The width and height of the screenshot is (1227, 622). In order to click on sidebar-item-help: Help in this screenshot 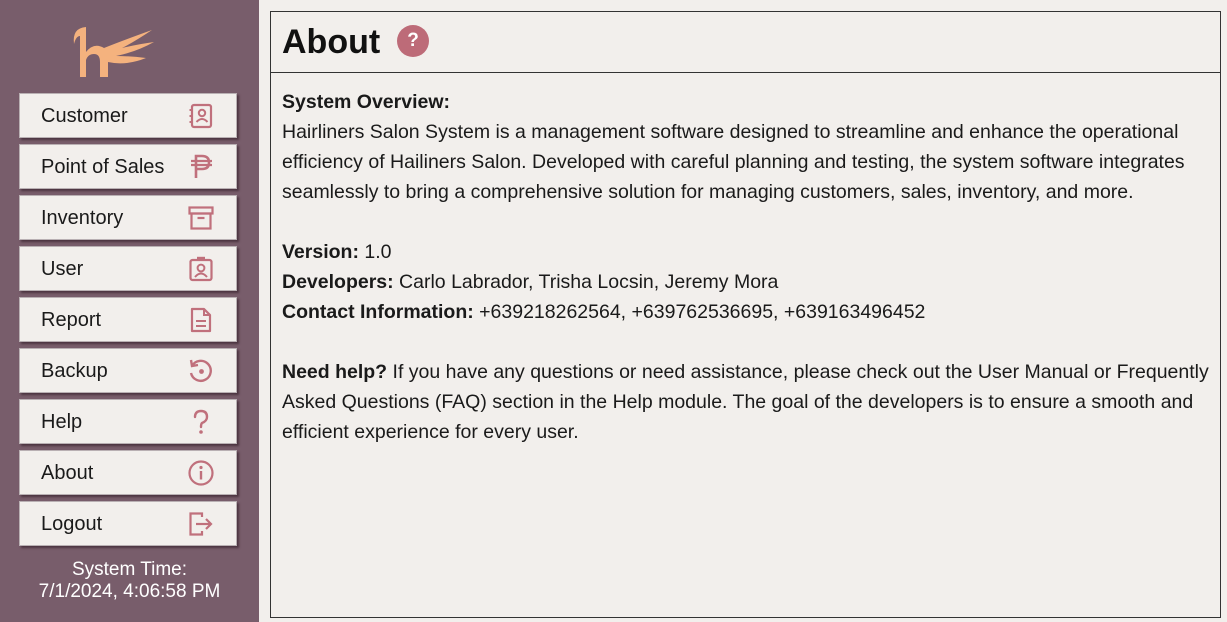, I will do `click(128, 421)`.